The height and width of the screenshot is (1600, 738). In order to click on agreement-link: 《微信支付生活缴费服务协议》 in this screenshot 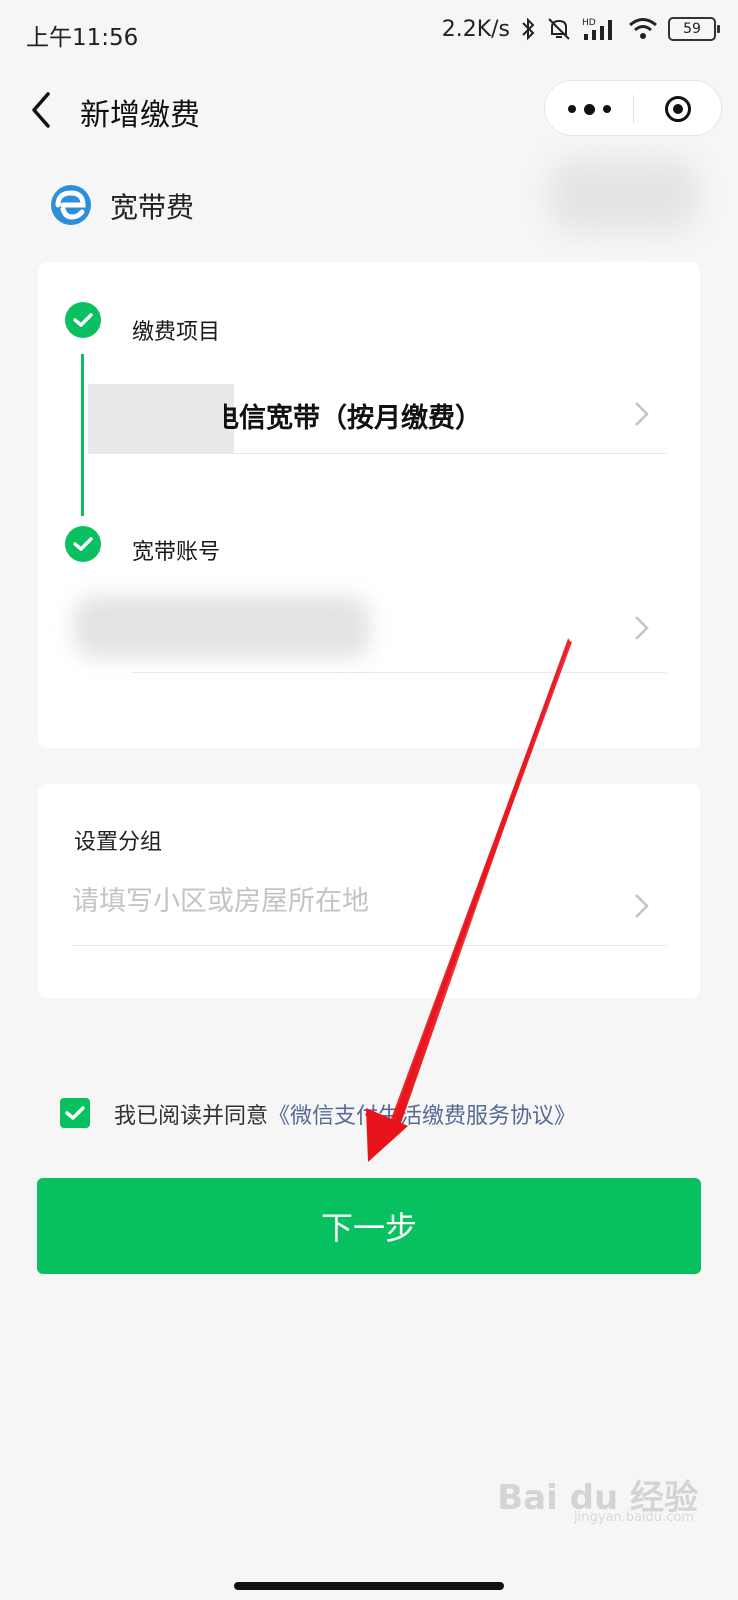, I will do `click(422, 1116)`.